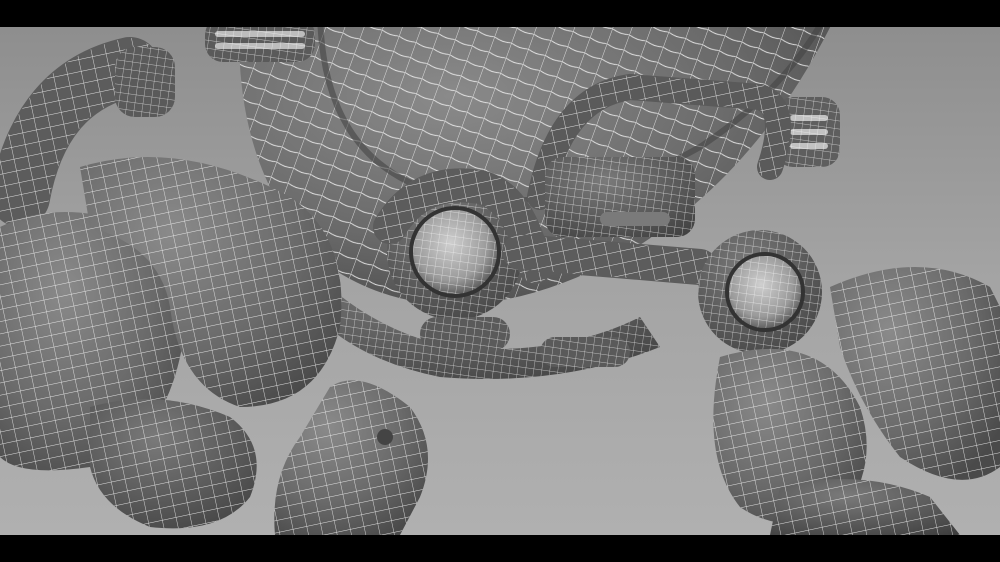  I want to click on letterbox-top, so click(500, 13).